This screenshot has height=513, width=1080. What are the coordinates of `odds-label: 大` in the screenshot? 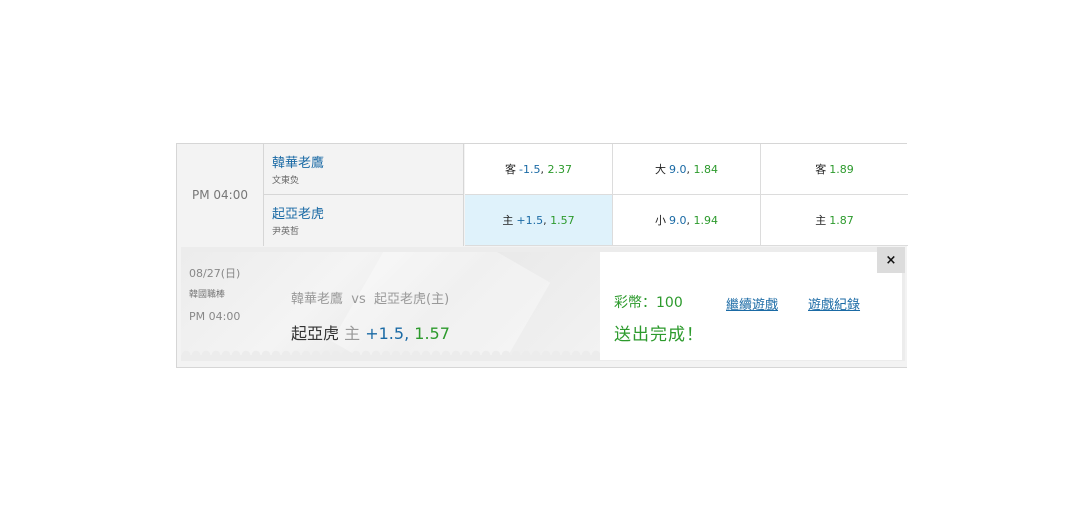 It's located at (660, 169).